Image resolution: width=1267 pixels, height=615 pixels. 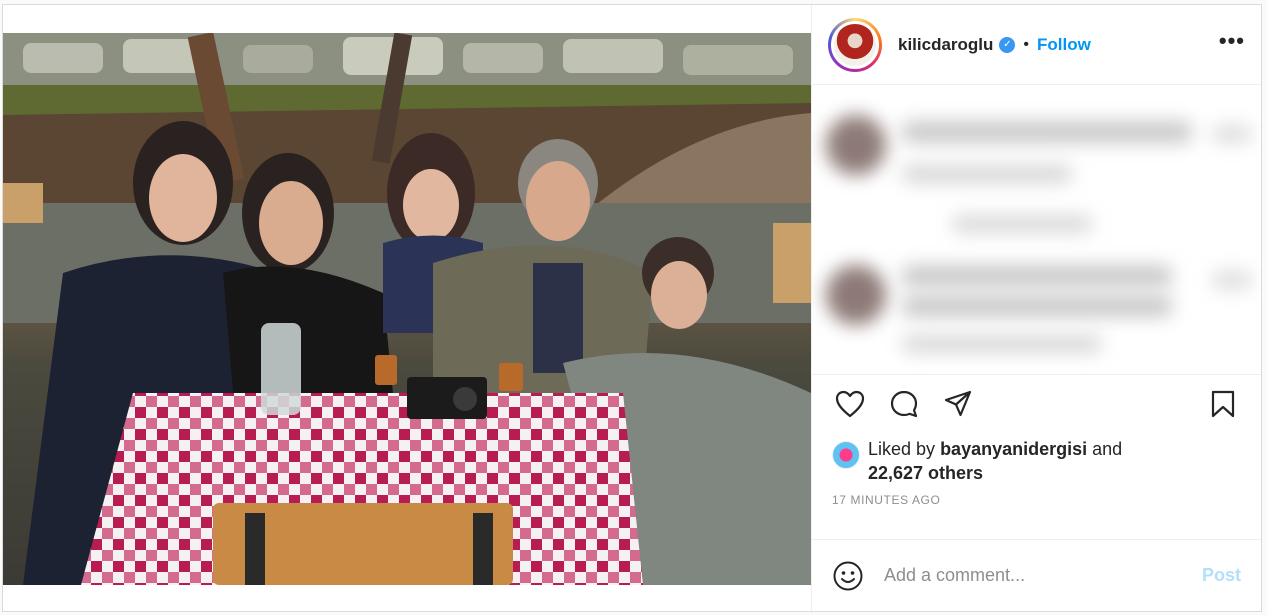 What do you see at coordinates (1013, 449) in the screenshot?
I see `liker-username-link: bayanyanidergisi` at bounding box center [1013, 449].